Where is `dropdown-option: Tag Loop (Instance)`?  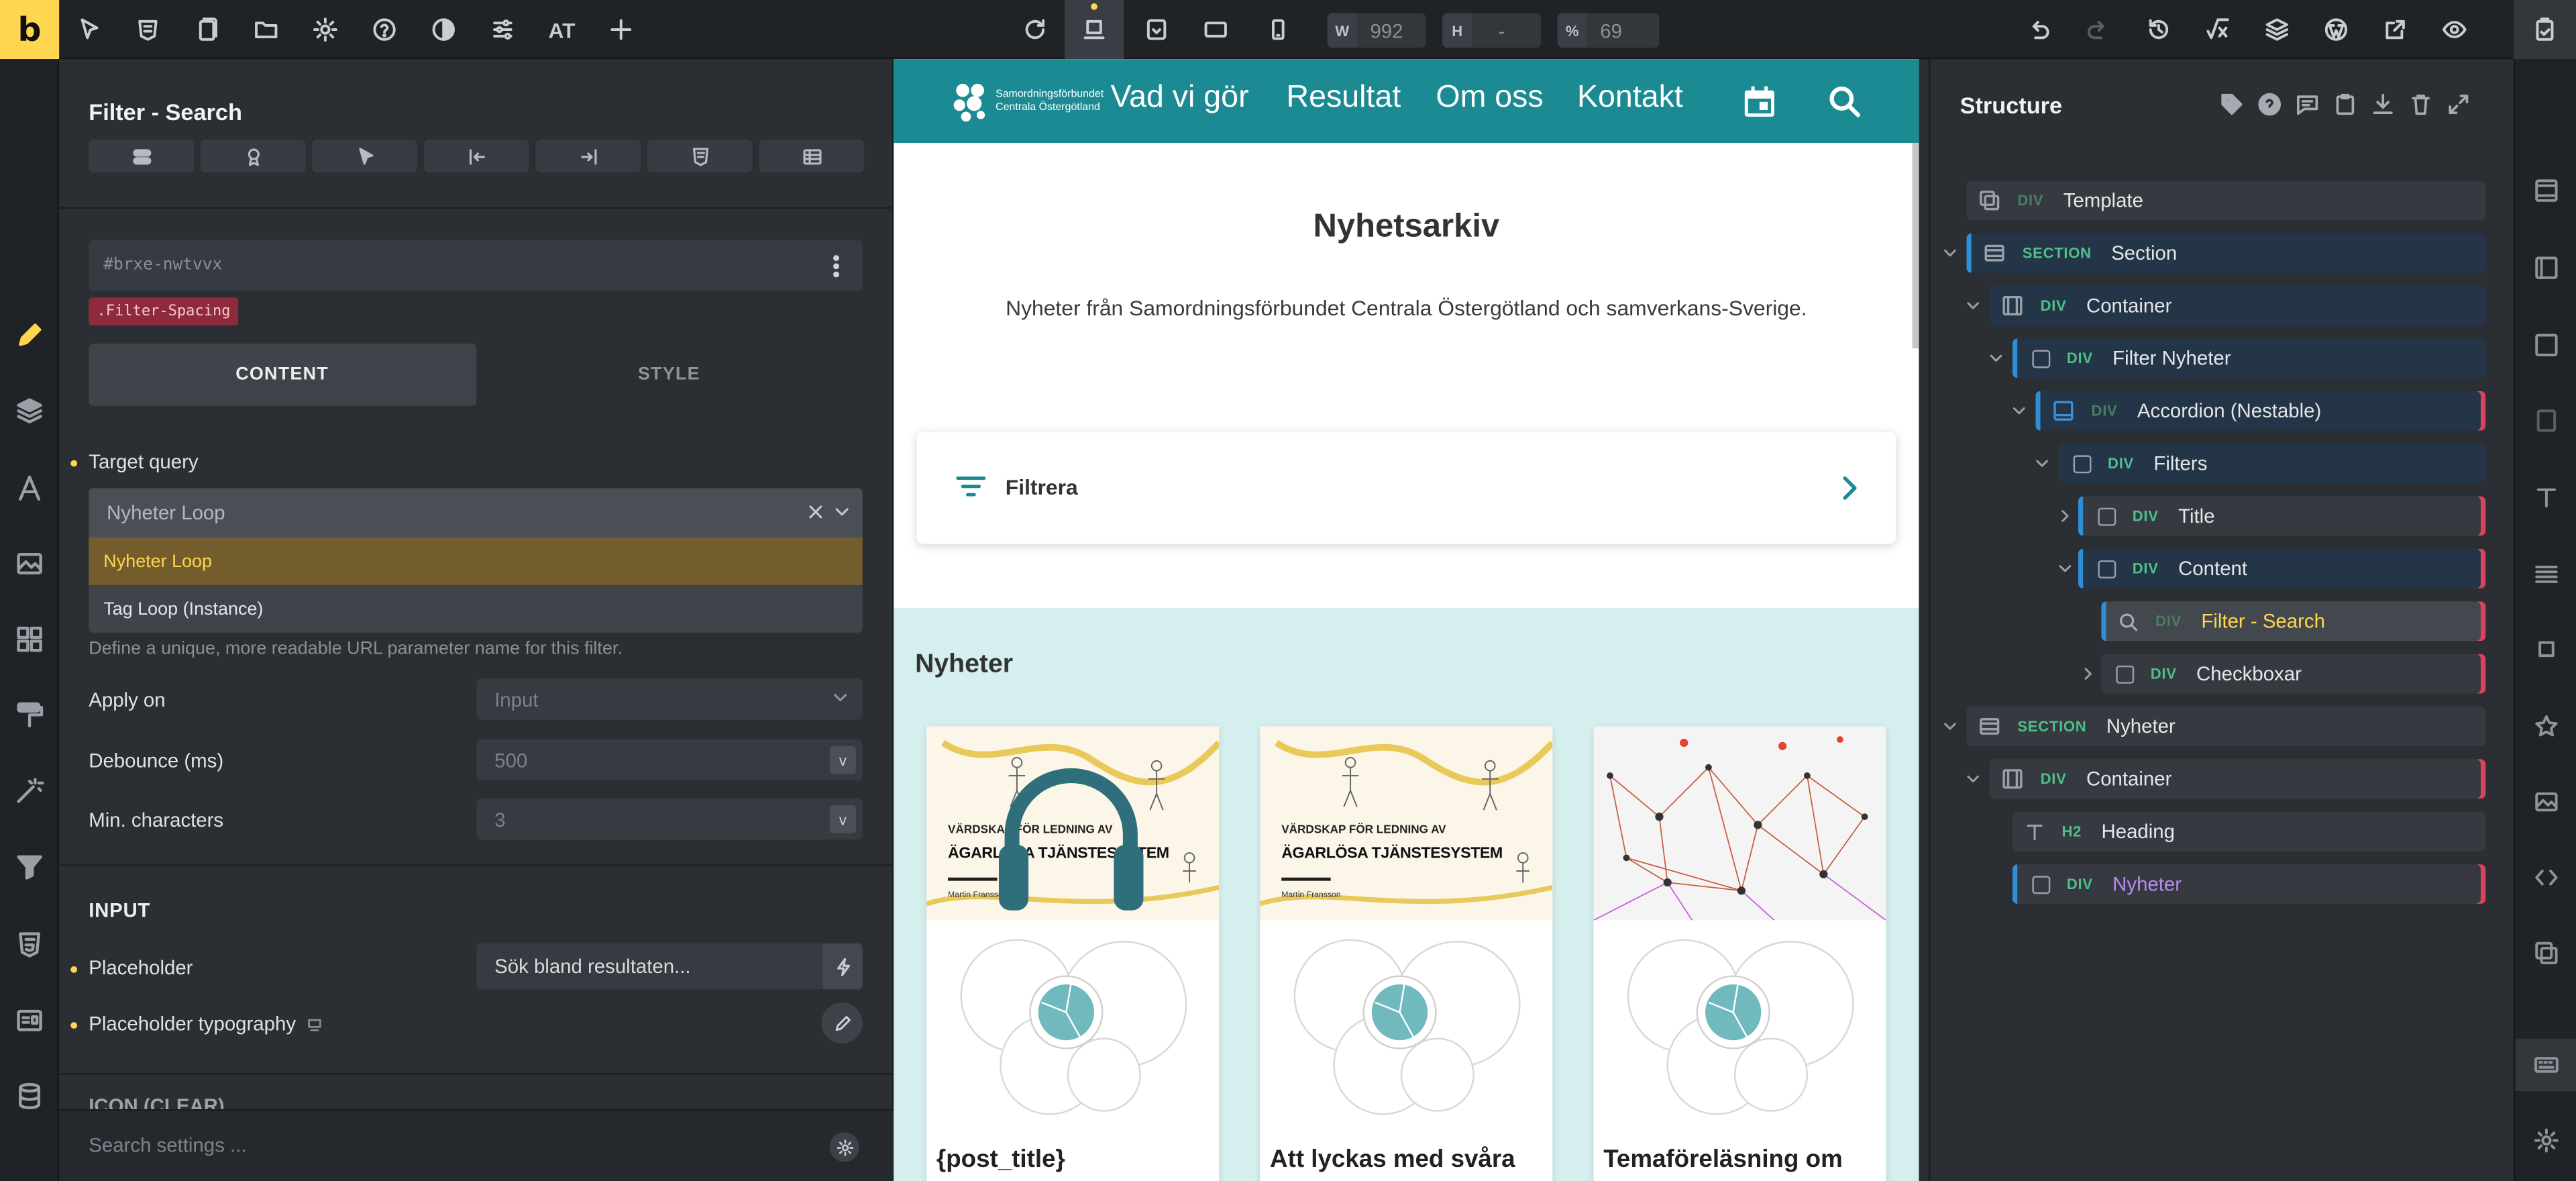
dropdown-option: Tag Loop (Instance) is located at coordinates (475, 609).